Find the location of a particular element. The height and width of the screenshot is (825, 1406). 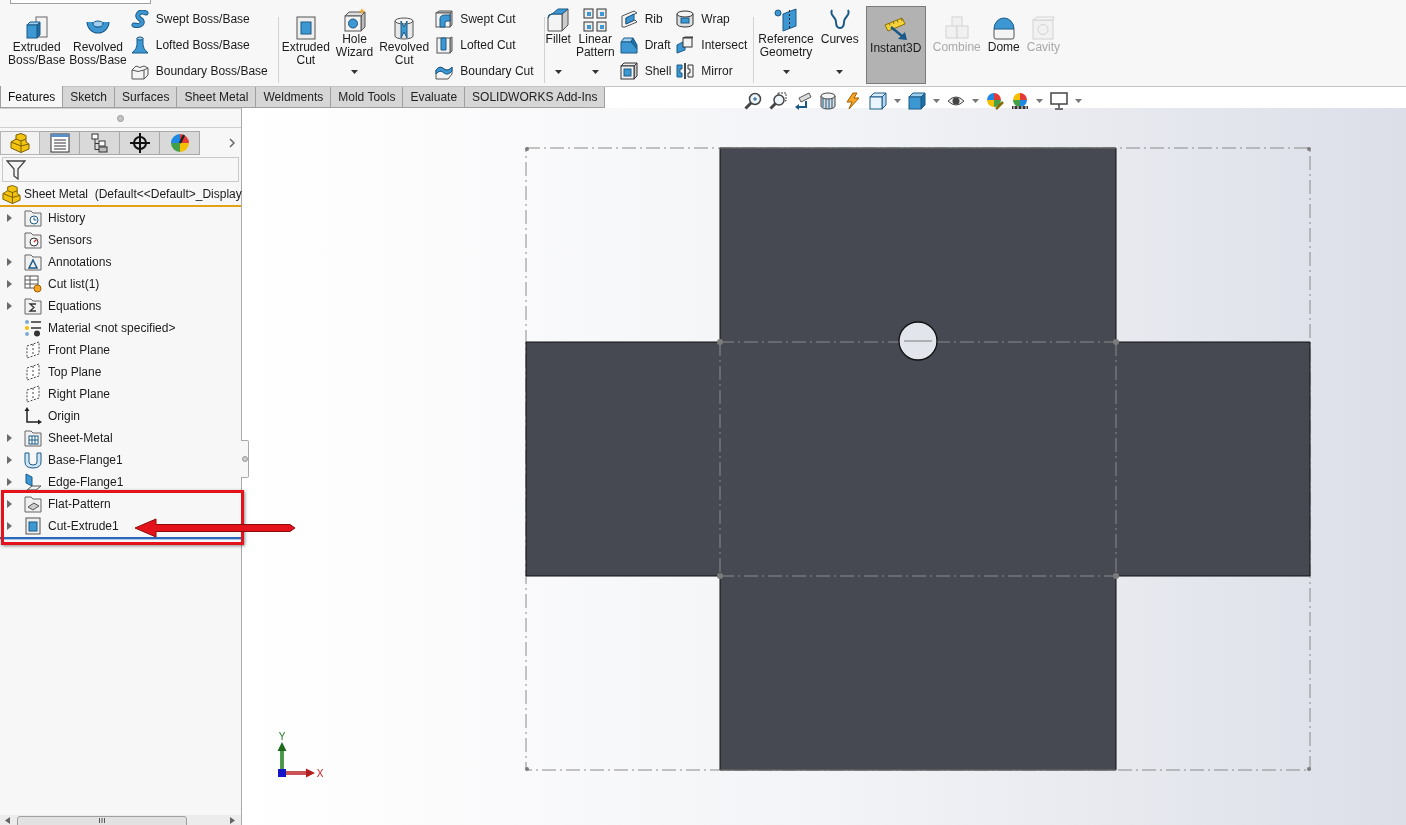

tree-item: Material <not specified> is located at coordinates (112, 328).